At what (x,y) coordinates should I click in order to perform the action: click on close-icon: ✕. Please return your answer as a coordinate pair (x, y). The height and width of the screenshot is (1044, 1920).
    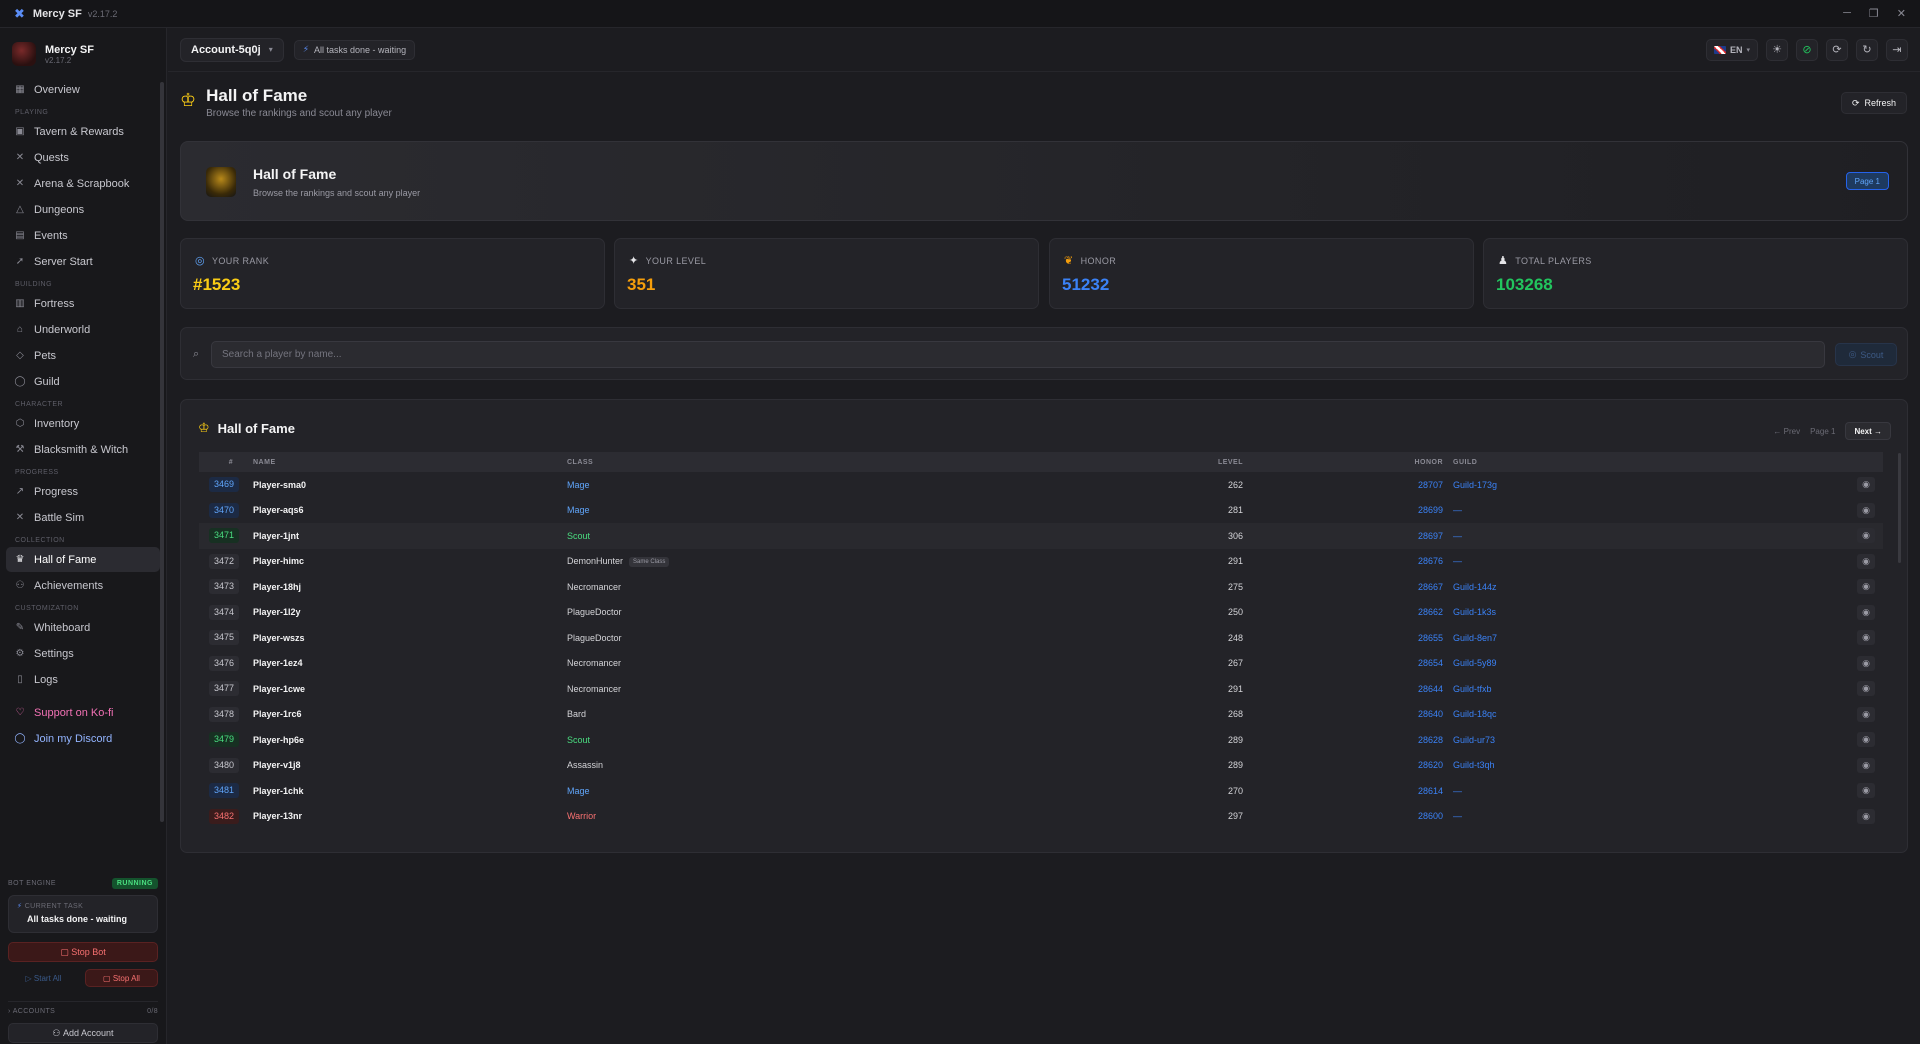
    Looking at the image, I should click on (1901, 13).